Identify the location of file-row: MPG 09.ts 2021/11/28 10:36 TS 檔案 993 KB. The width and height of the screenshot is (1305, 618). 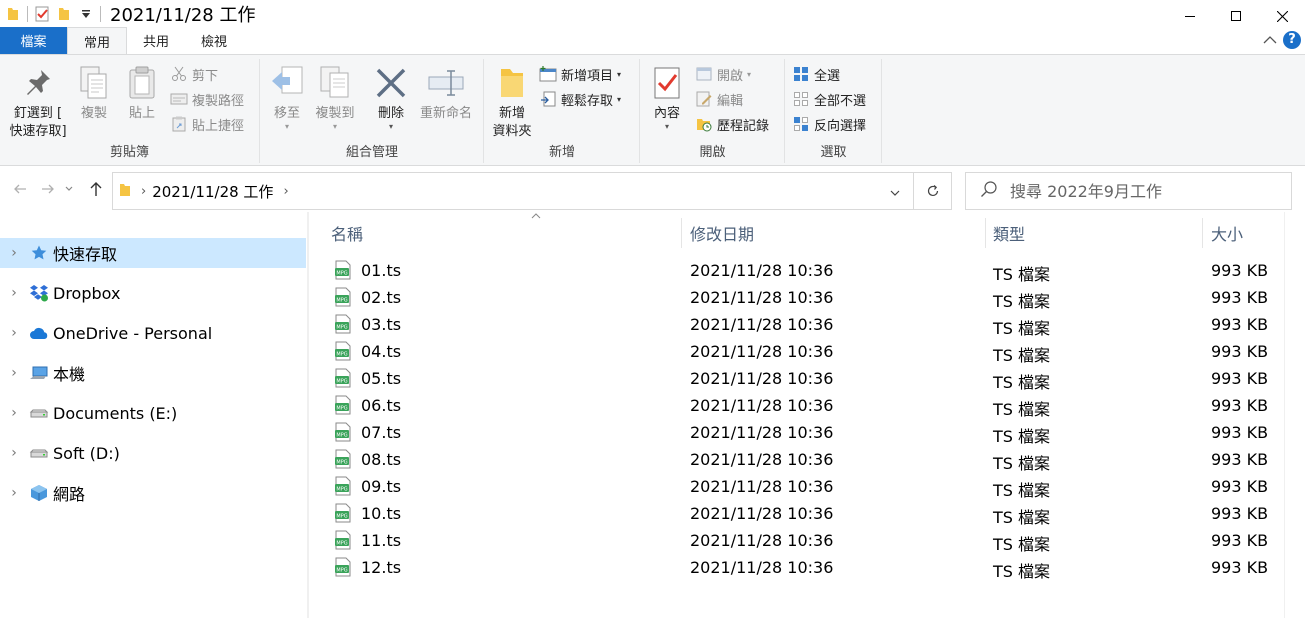
(799, 486).